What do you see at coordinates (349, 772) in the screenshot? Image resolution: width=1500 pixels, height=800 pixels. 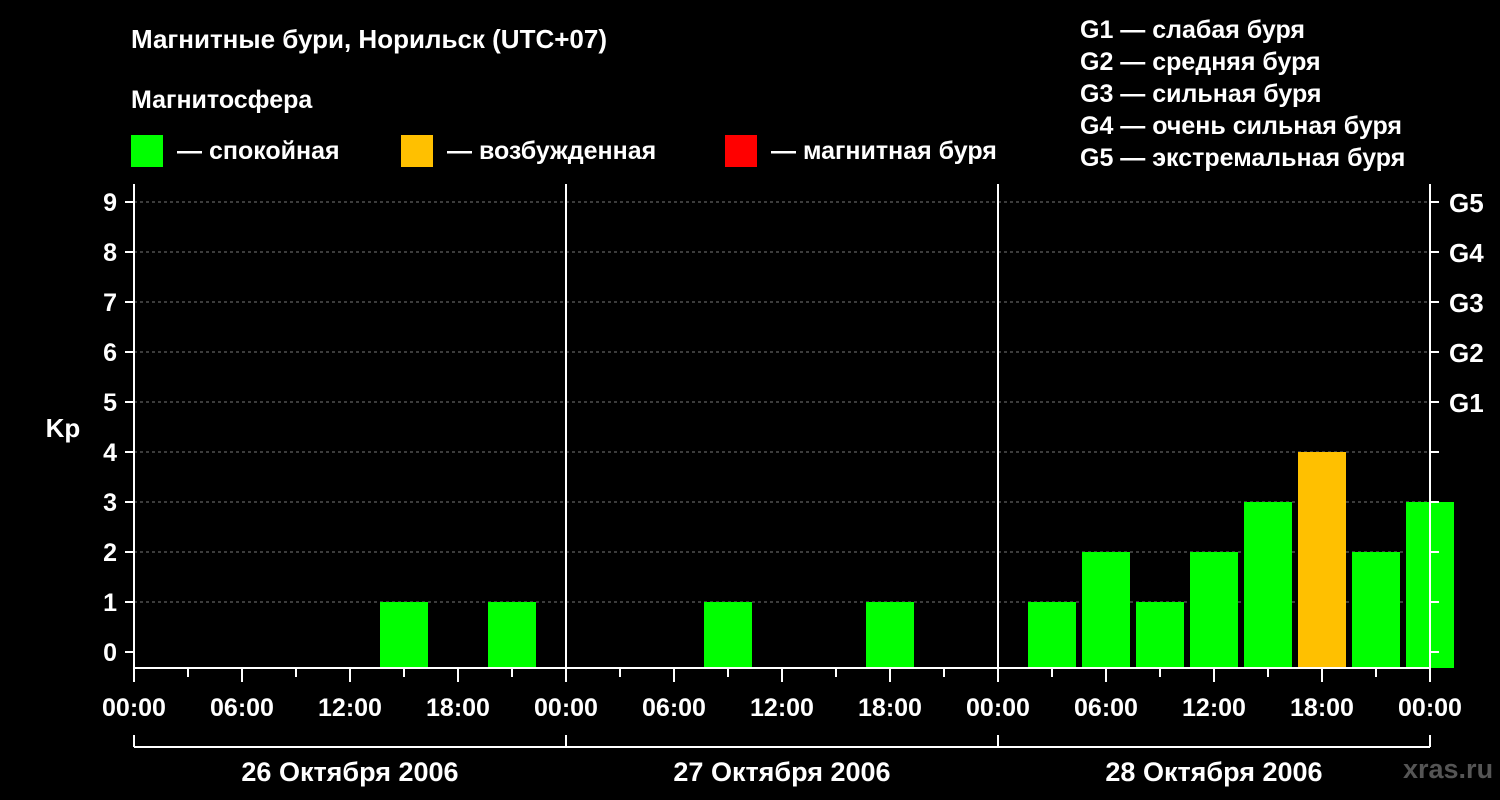 I see `date-label: 26 Октября 2006` at bounding box center [349, 772].